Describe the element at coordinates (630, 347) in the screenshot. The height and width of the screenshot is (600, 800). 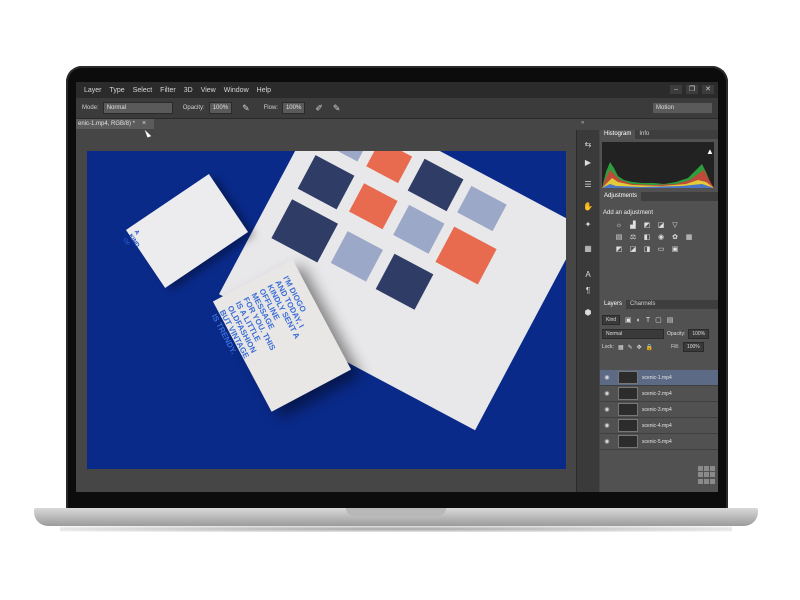
I see `lock-pixels-icon: ✎` at that location.